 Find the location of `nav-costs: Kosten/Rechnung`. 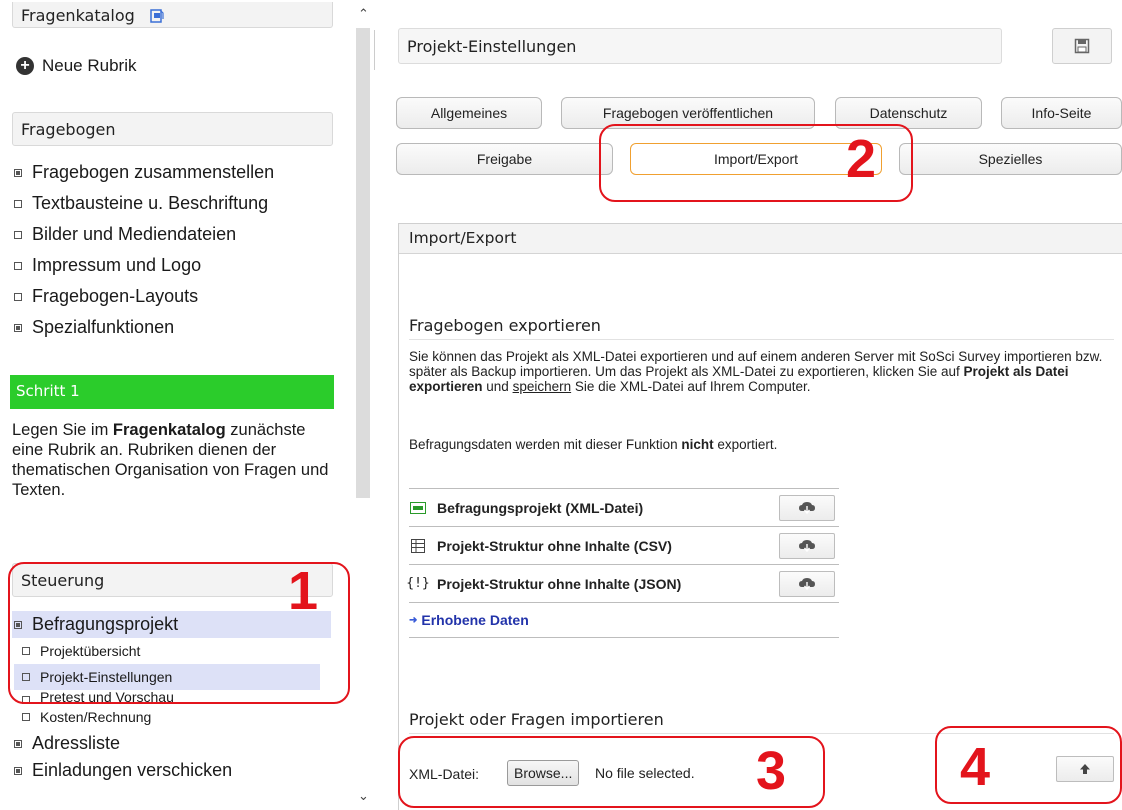

nav-costs: Kosten/Rechnung is located at coordinates (172, 717).